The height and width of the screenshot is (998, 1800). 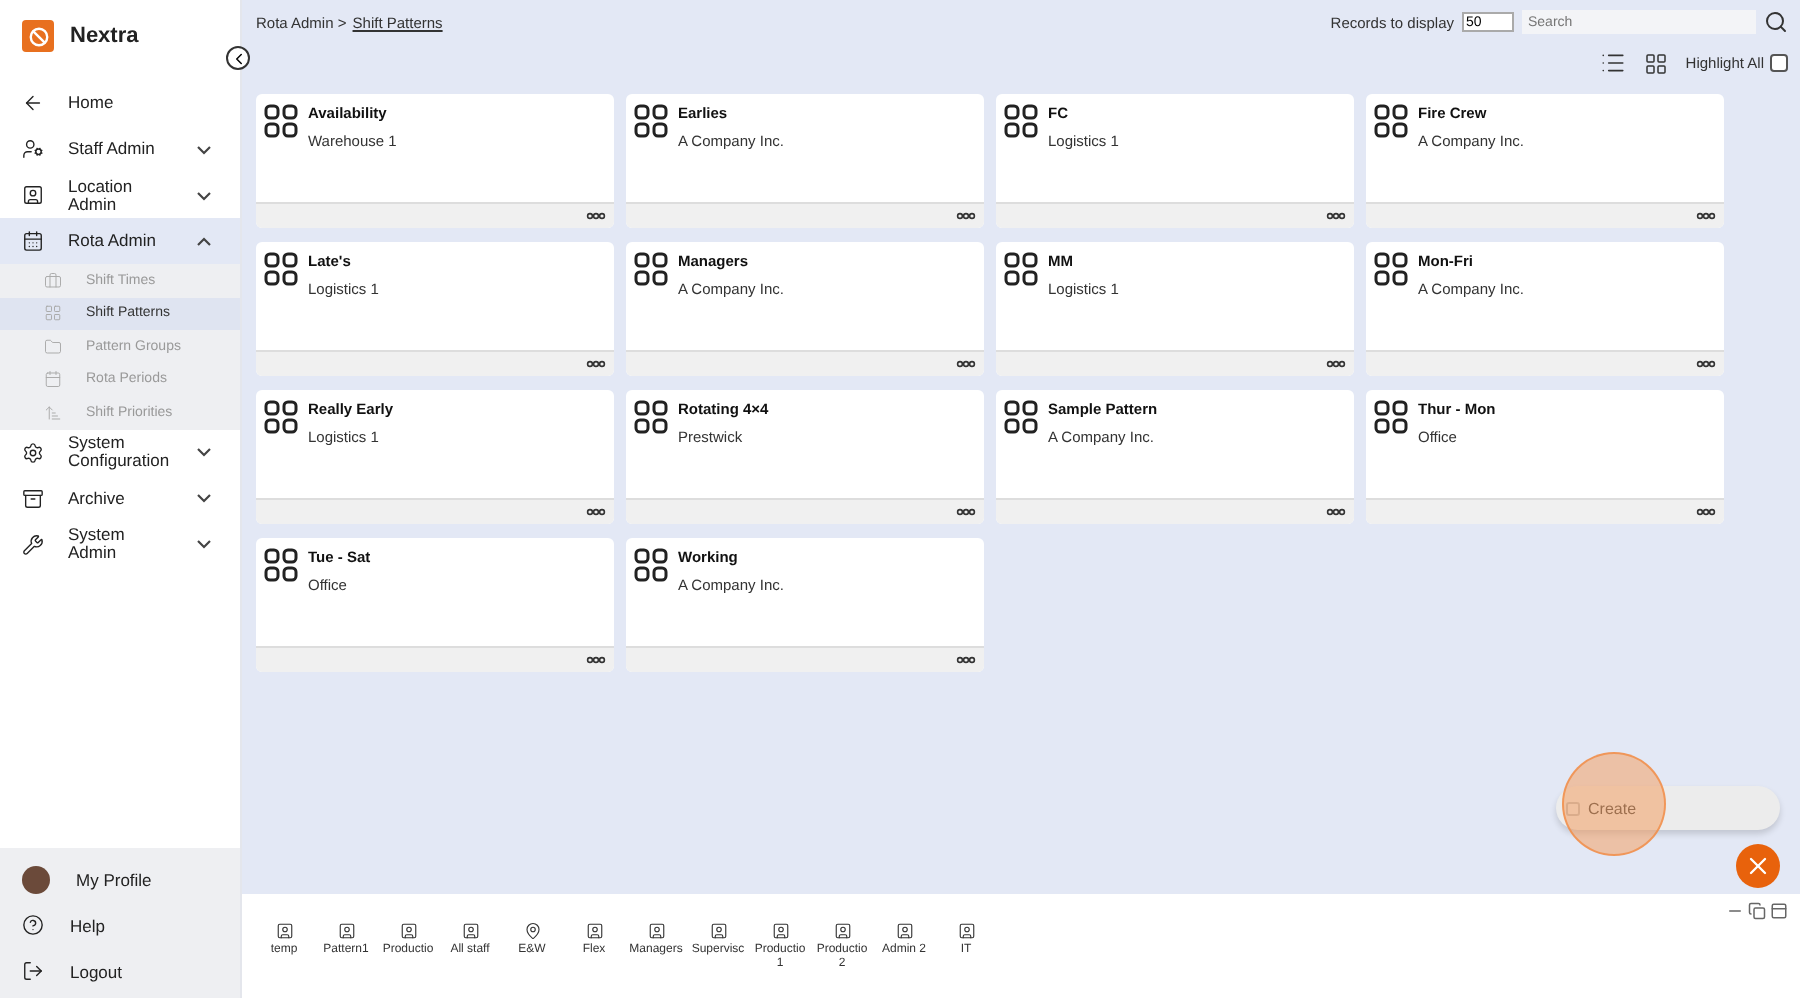 What do you see at coordinates (38, 36) in the screenshot?
I see `logo-icon` at bounding box center [38, 36].